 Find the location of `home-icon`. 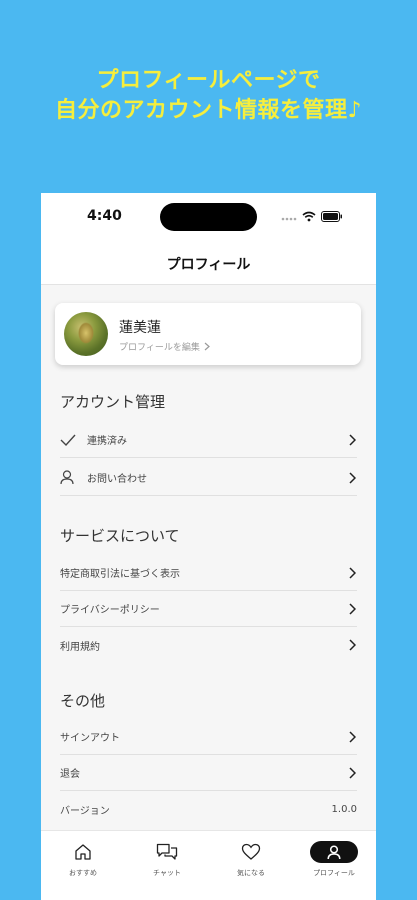

home-icon is located at coordinates (83, 852).